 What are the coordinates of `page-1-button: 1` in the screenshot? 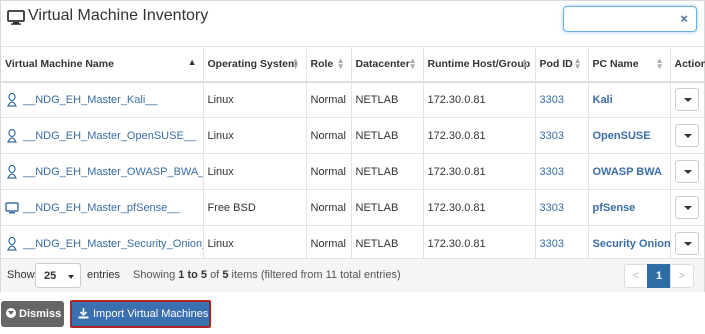 It's located at (659, 276).